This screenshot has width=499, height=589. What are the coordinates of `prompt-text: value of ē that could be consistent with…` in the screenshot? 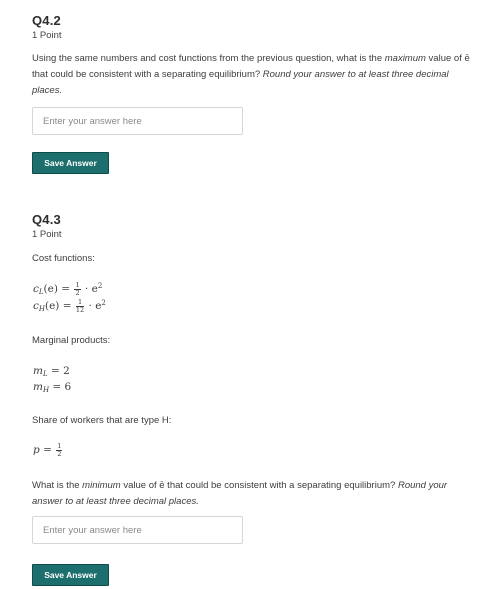 It's located at (259, 485).